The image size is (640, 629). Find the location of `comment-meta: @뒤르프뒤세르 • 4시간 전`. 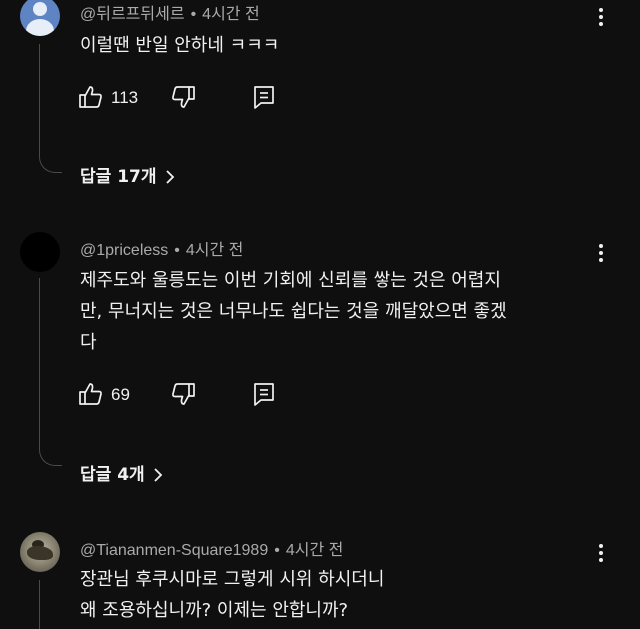

comment-meta: @뒤르프뒤세르 • 4시간 전 is located at coordinates (170, 12).